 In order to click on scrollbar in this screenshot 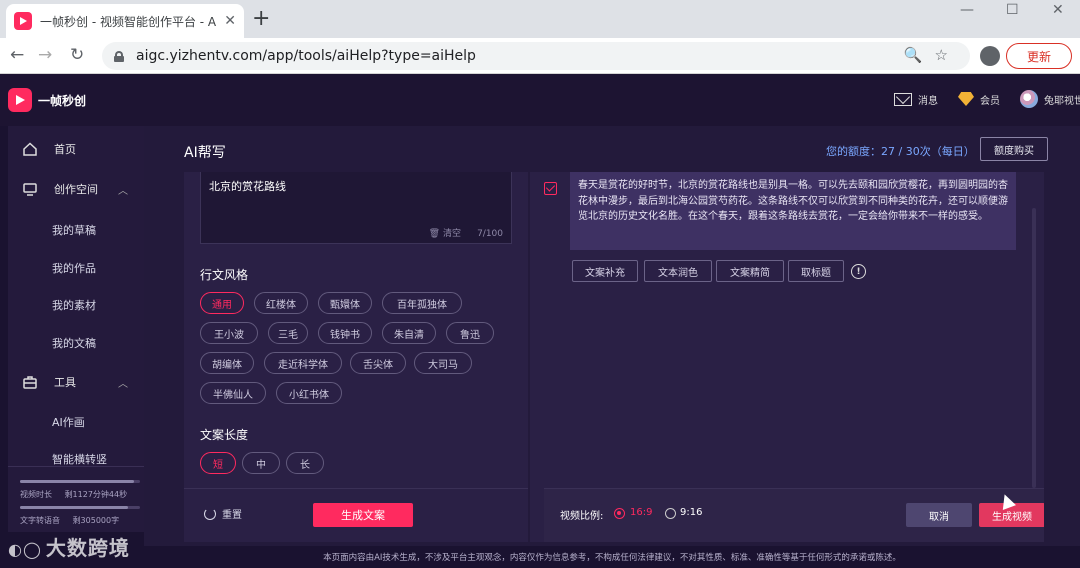, I will do `click(1034, 348)`.